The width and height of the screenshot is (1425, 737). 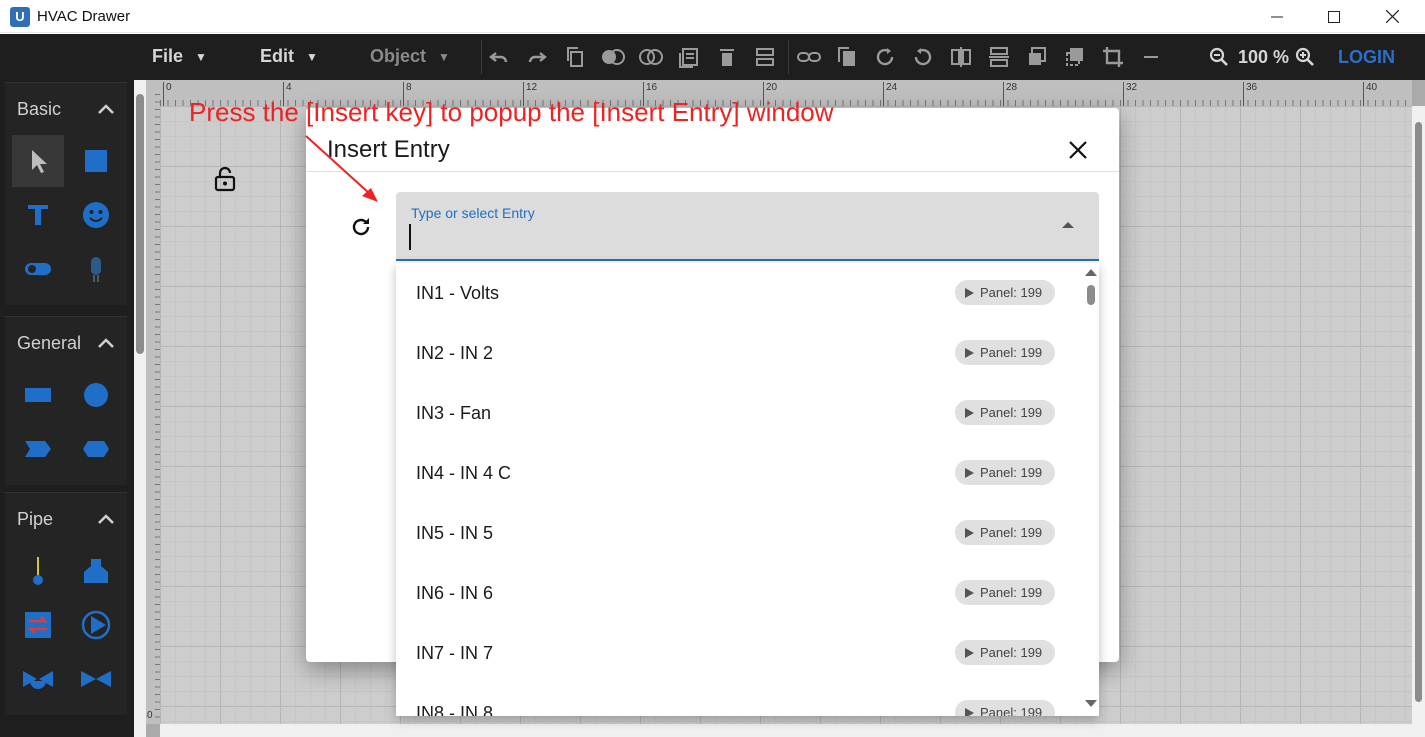 I want to click on login-button: LOGIN, so click(x=1366, y=57).